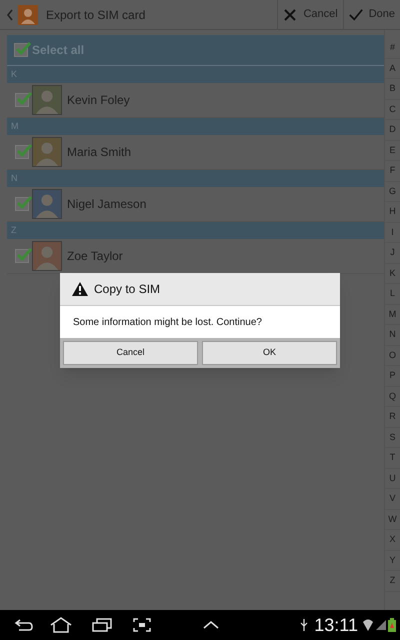 Image resolution: width=400 pixels, height=640 pixels. What do you see at coordinates (61, 625) in the screenshot?
I see `home-icon` at bounding box center [61, 625].